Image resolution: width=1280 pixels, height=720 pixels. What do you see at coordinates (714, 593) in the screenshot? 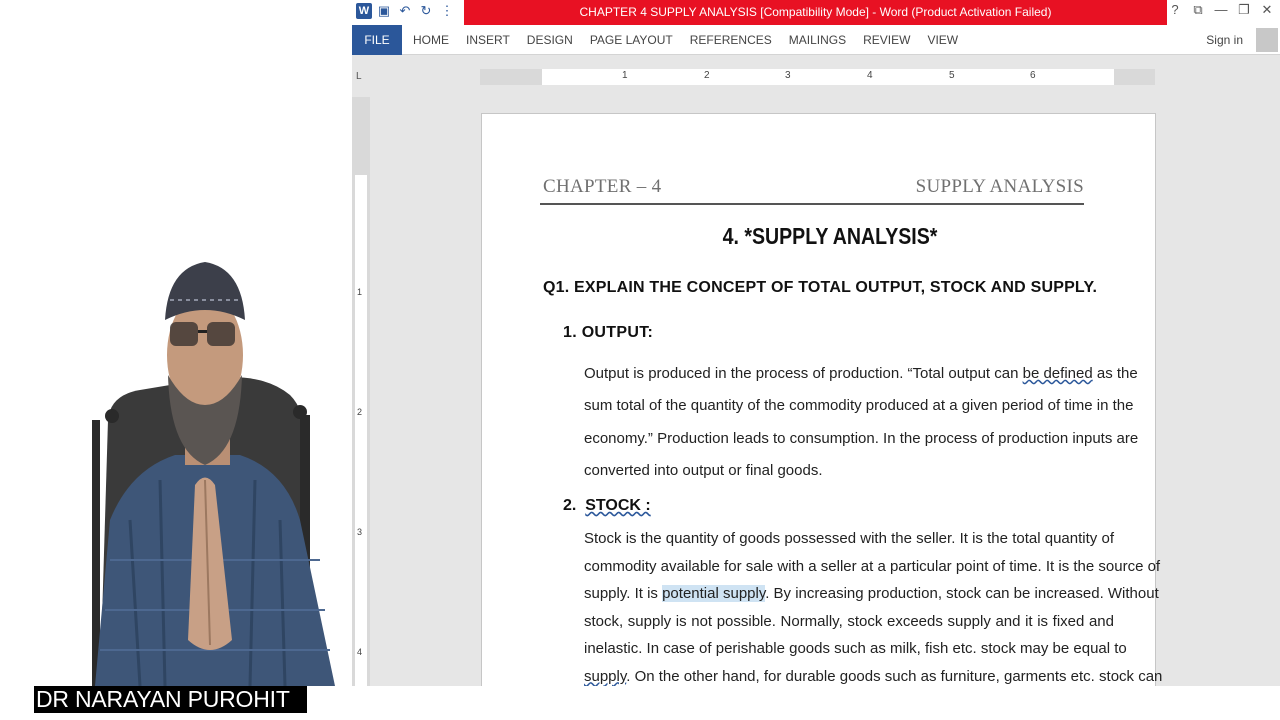
I see `selected-text: potential supply` at bounding box center [714, 593].